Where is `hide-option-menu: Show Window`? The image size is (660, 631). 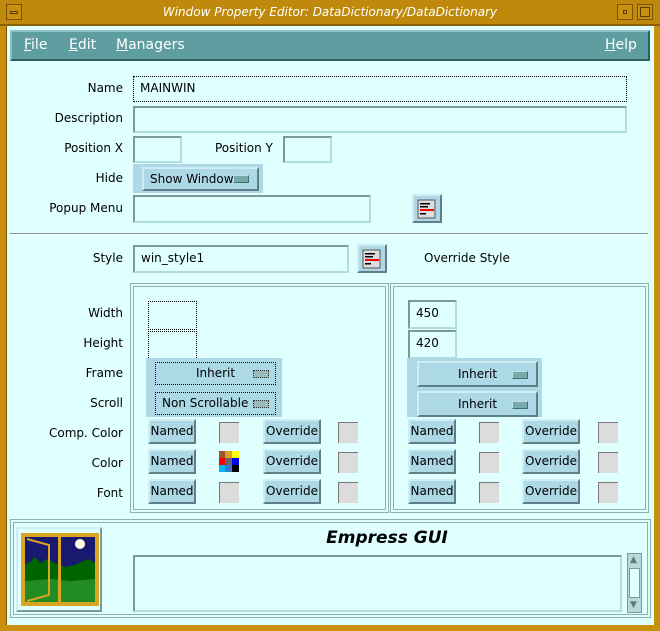
hide-option-menu: Show Window is located at coordinates (200, 179).